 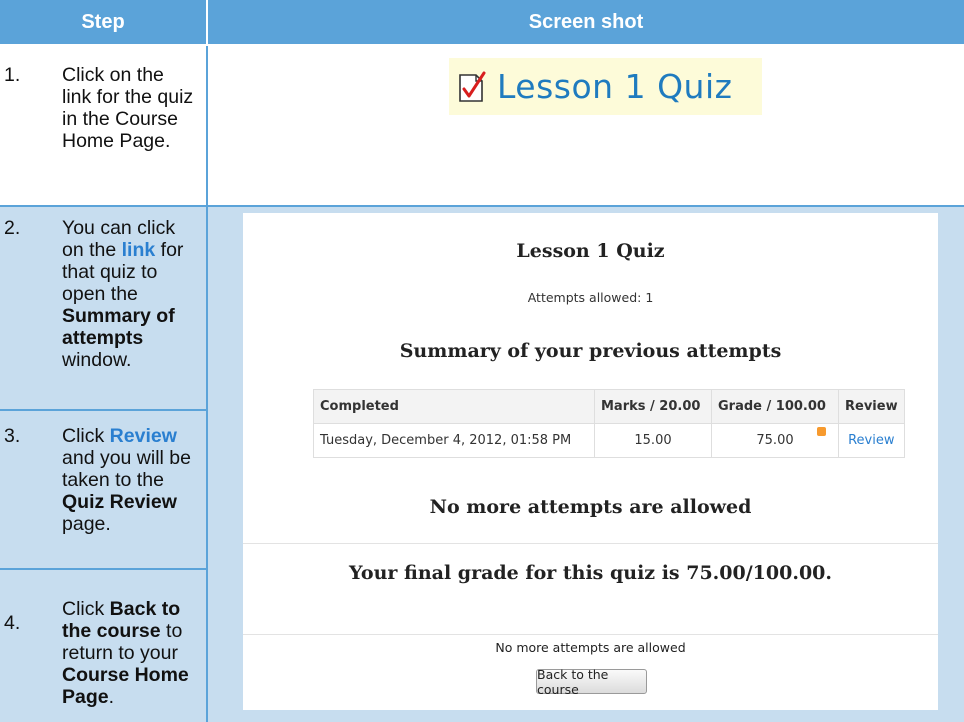 What do you see at coordinates (590, 297) in the screenshot?
I see `attempts-allowed: Attempts allowed: 1` at bounding box center [590, 297].